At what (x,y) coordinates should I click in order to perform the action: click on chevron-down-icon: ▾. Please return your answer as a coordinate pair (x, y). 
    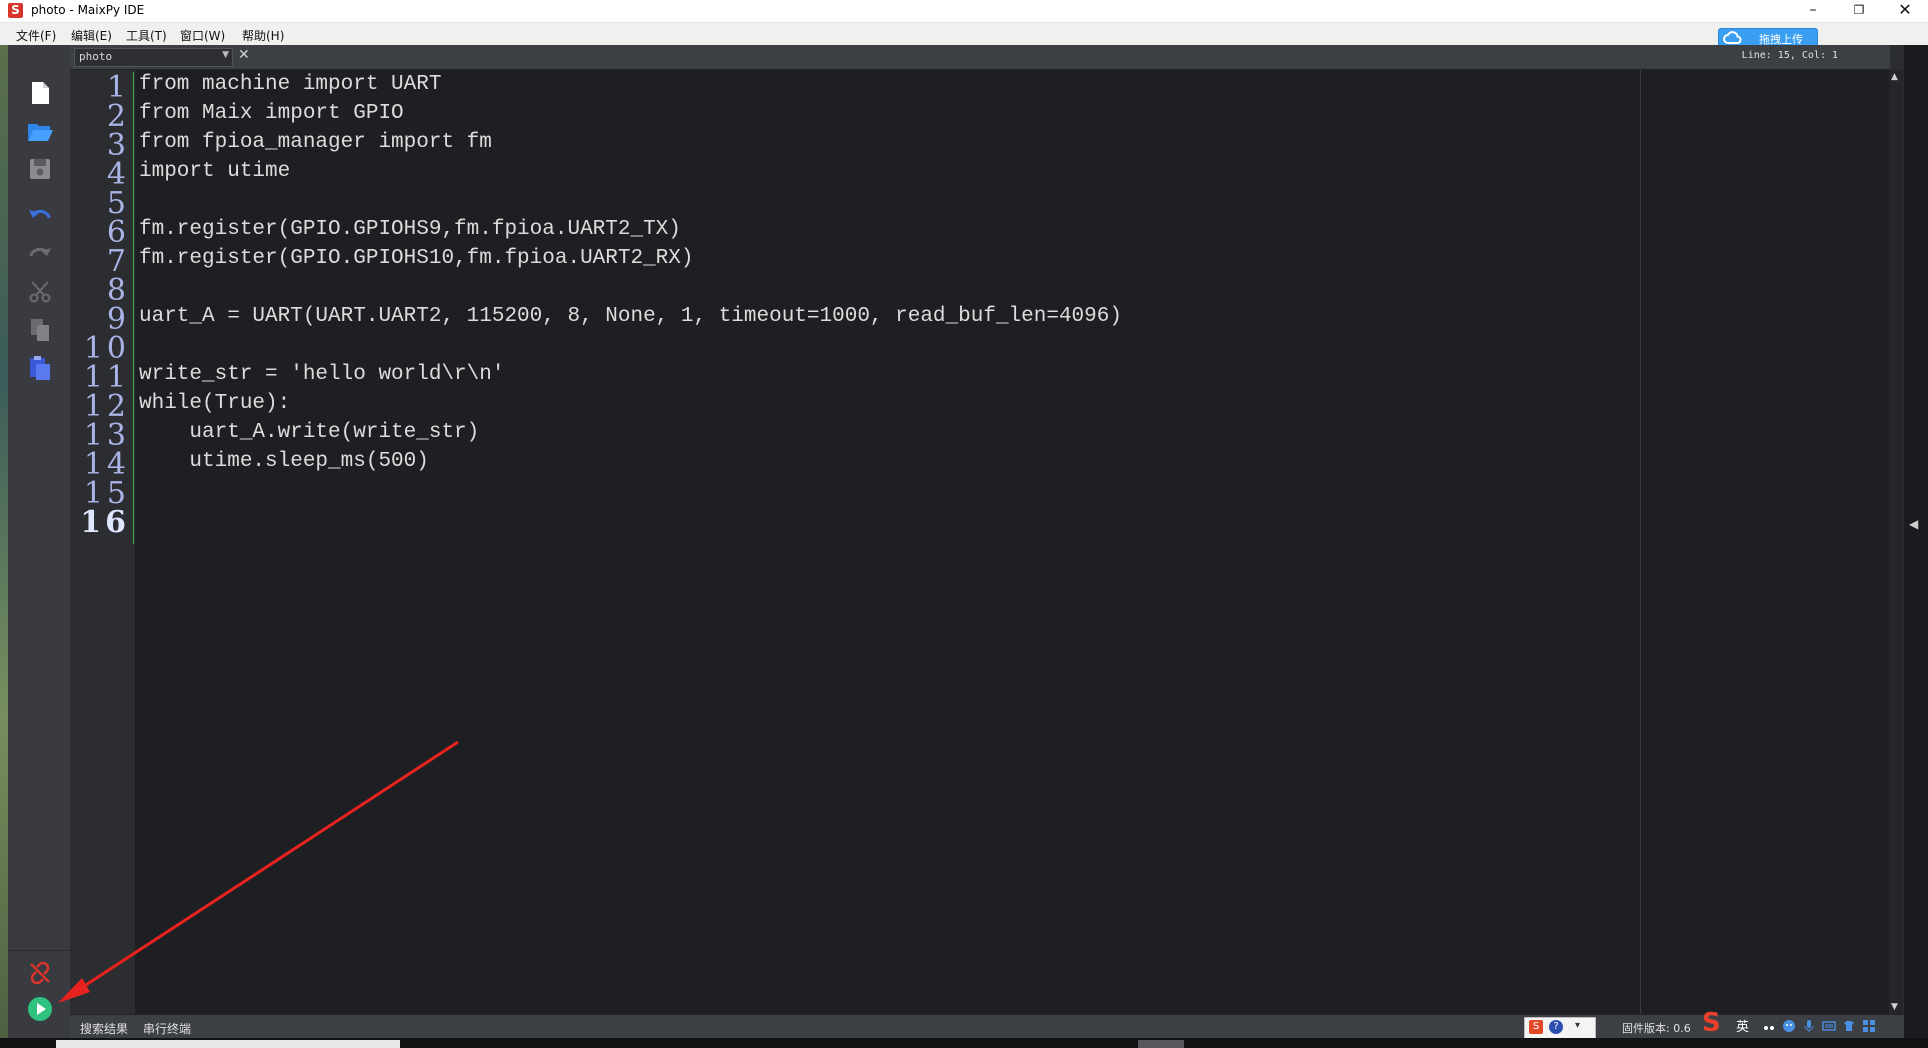
    Looking at the image, I should click on (1578, 1025).